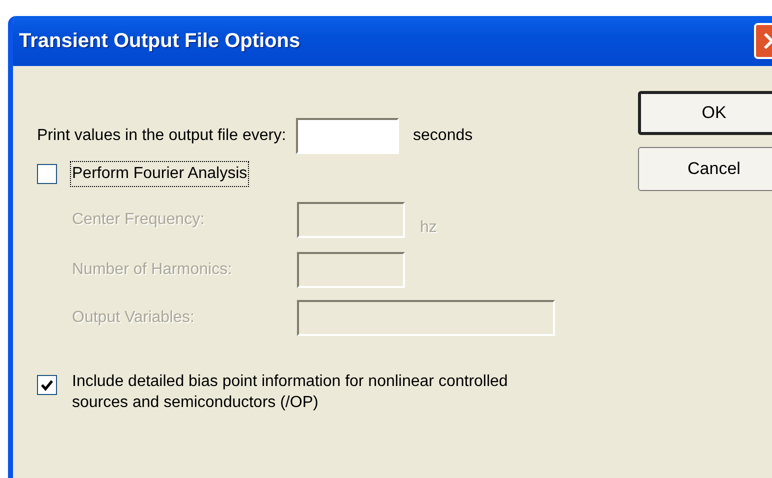 The width and height of the screenshot is (772, 478). Describe the element at coordinates (139, 220) in the screenshot. I see `field-label: Center Frequency:` at that location.